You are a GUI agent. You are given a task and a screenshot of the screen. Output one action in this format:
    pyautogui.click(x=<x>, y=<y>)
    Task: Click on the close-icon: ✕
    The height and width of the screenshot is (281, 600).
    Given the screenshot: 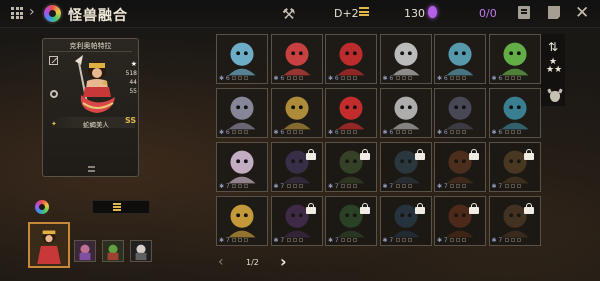 What is the action you would take?
    pyautogui.click(x=582, y=13)
    